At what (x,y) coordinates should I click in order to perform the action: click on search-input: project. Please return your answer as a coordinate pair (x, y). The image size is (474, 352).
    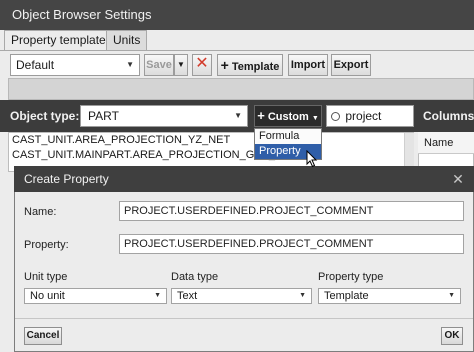
    Looking at the image, I should click on (370, 116).